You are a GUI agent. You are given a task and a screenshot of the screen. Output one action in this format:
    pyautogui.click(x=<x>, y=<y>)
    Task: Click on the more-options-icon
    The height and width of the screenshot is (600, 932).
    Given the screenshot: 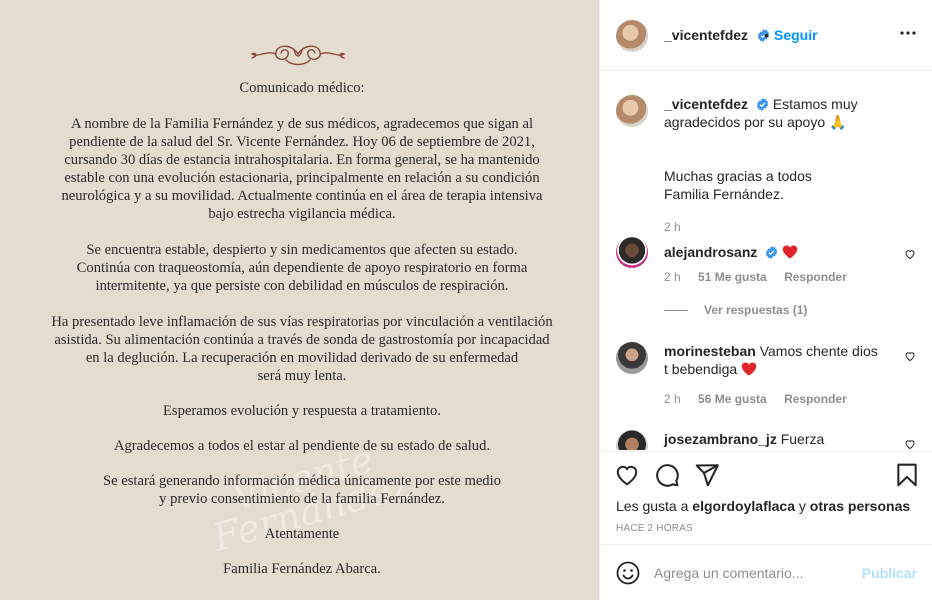 What is the action you would take?
    pyautogui.click(x=908, y=33)
    